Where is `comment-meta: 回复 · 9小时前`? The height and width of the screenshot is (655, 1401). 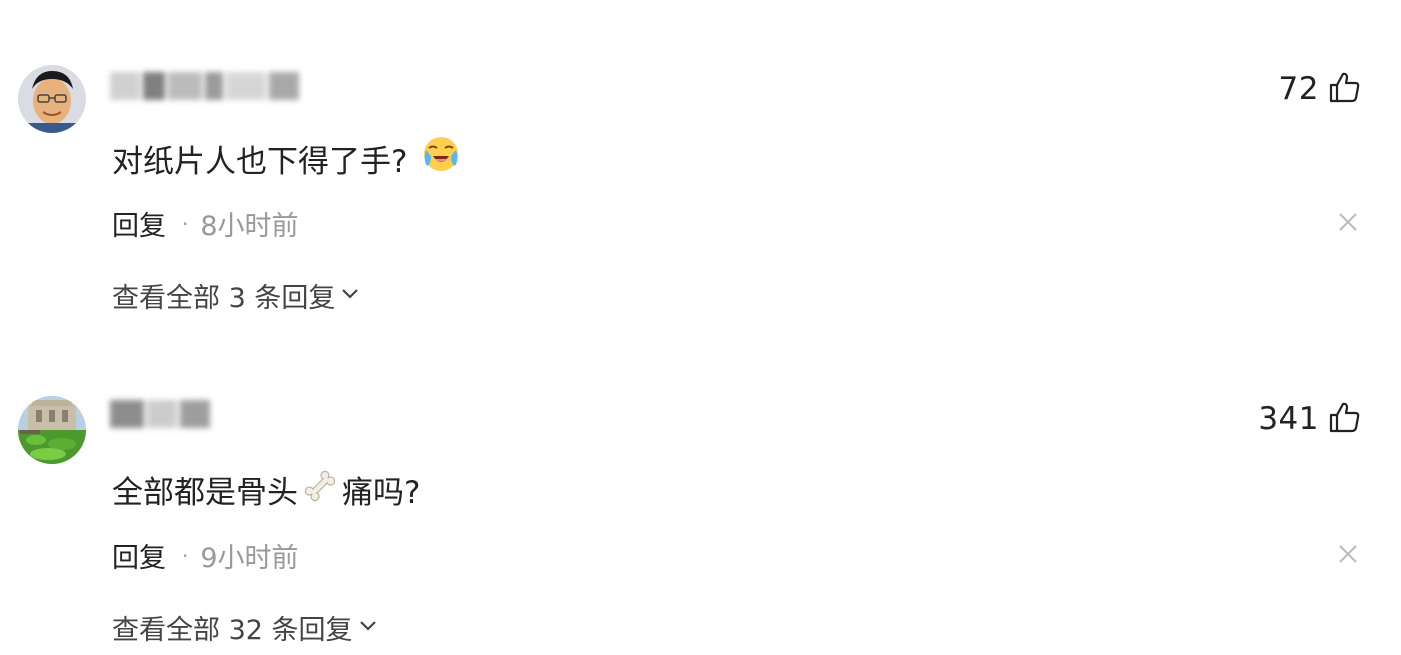 comment-meta: 回复 · 9小时前 is located at coordinates (205, 555).